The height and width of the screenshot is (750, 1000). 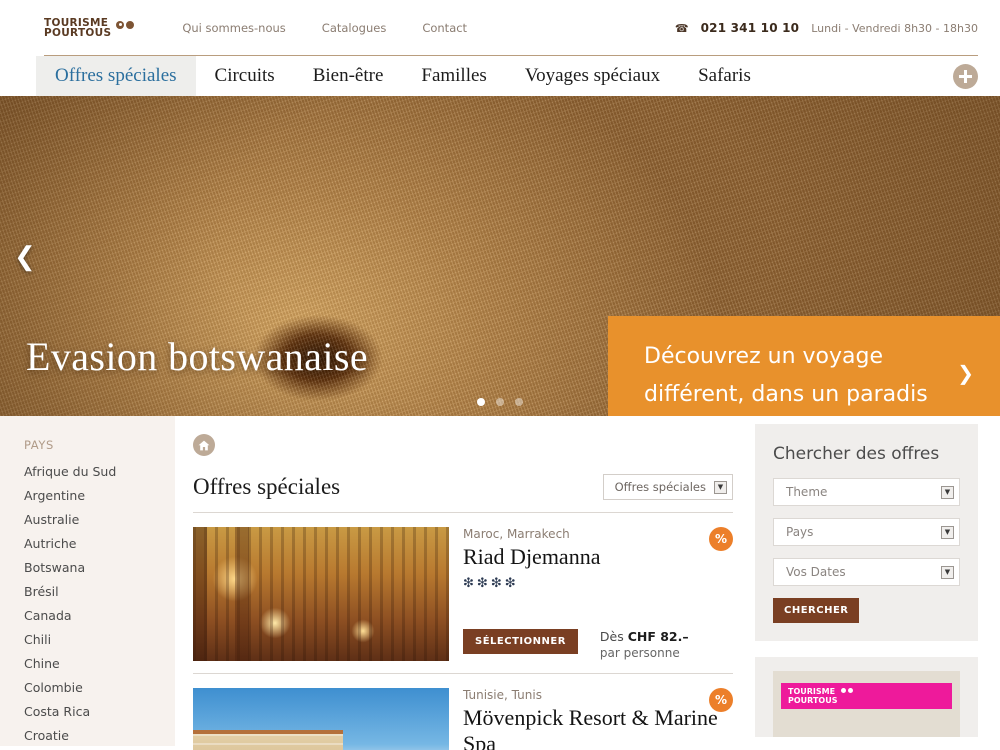 I want to click on offer-location: Maroc, Marrakech, so click(x=516, y=534).